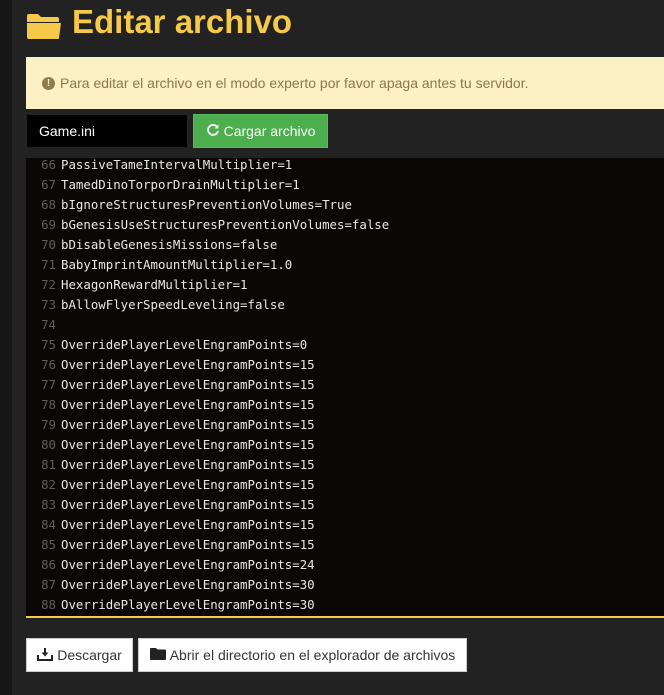 This screenshot has height=695, width=664. Describe the element at coordinates (48, 324) in the screenshot. I see `line-number: 74` at that location.